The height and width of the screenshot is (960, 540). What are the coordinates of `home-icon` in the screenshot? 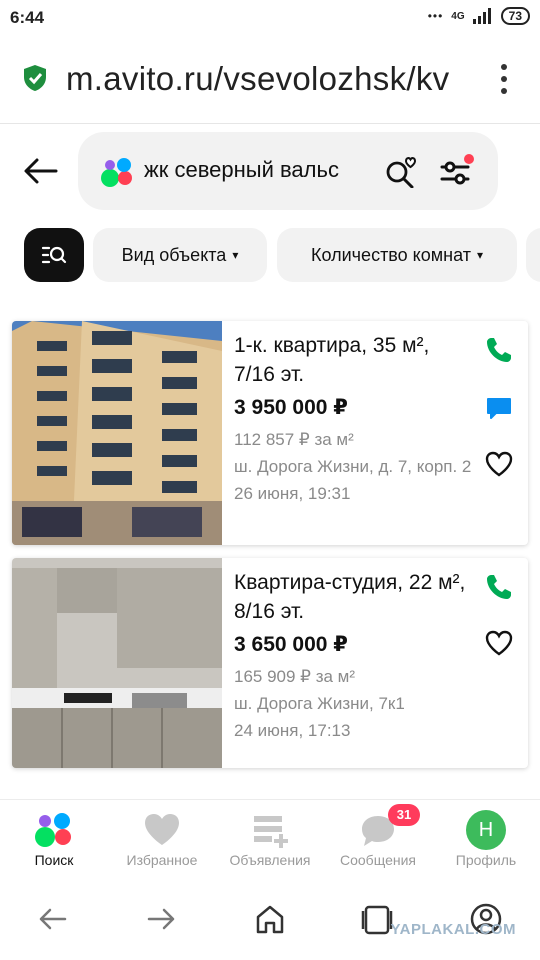 It's located at (270, 919).